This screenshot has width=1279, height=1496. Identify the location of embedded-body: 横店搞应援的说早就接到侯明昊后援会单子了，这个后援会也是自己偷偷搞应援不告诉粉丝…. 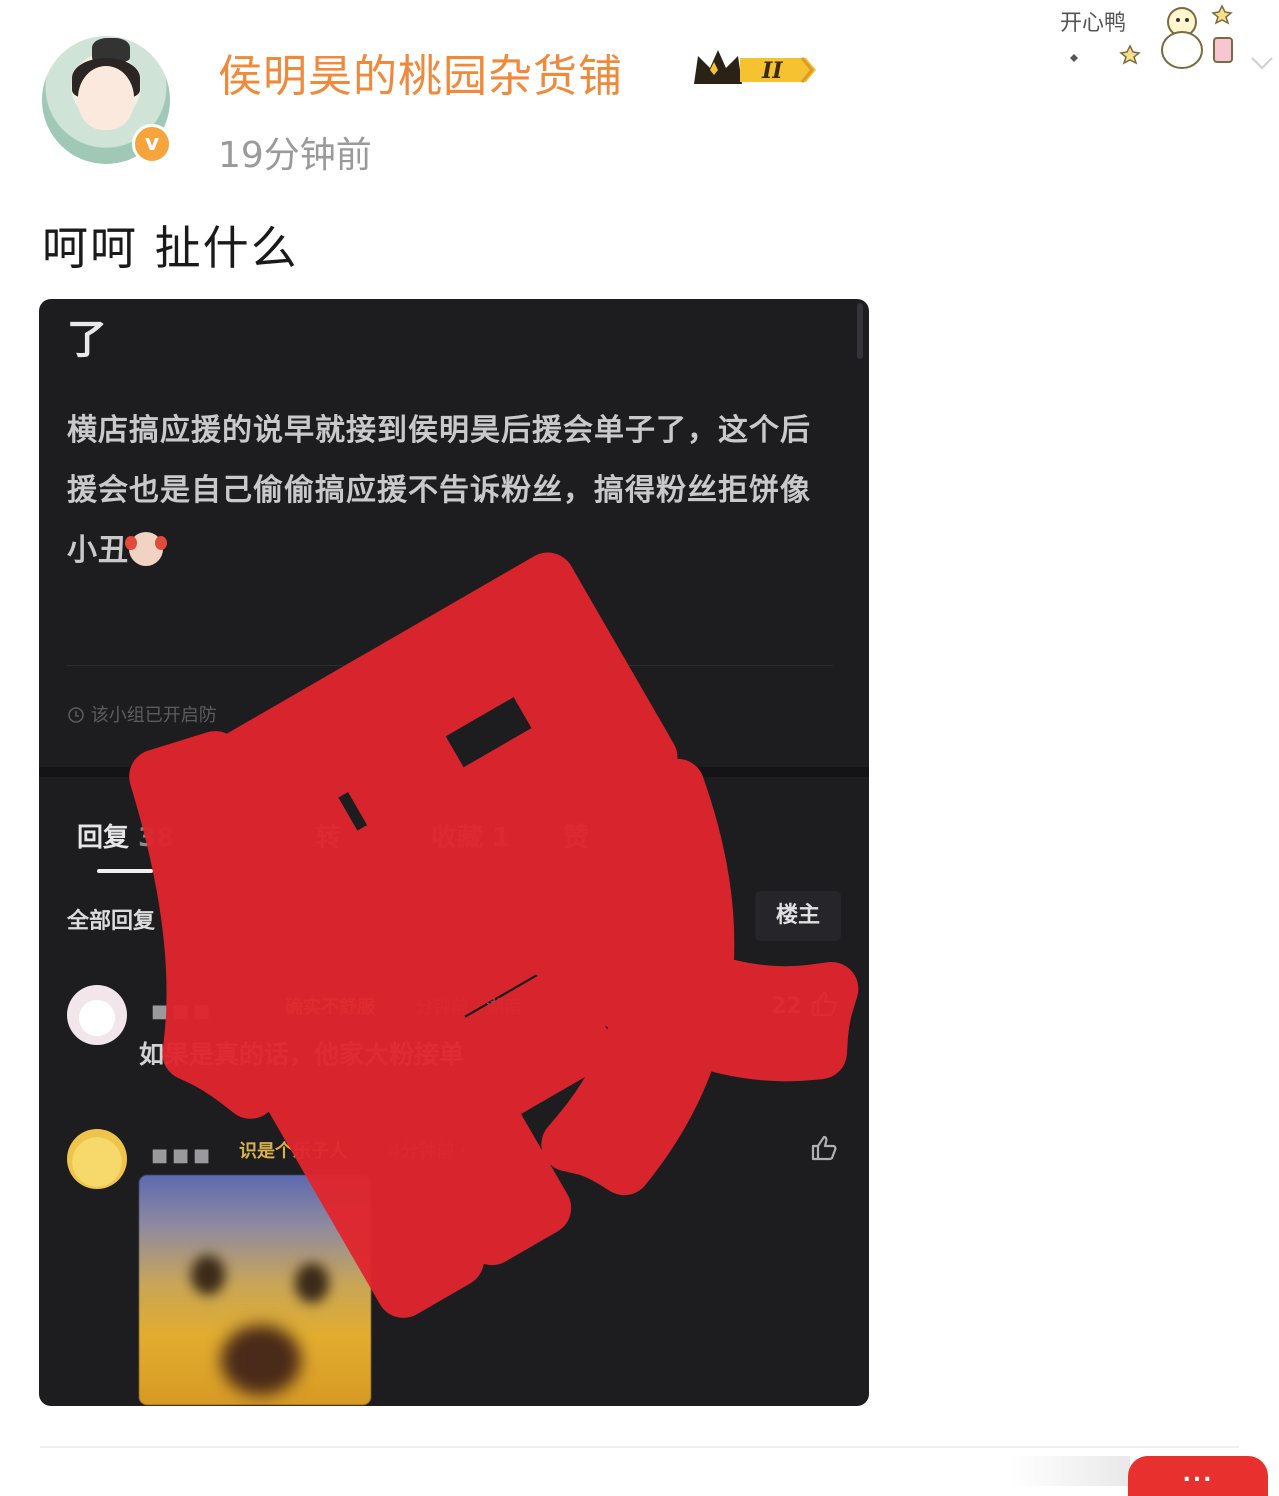
(447, 491).